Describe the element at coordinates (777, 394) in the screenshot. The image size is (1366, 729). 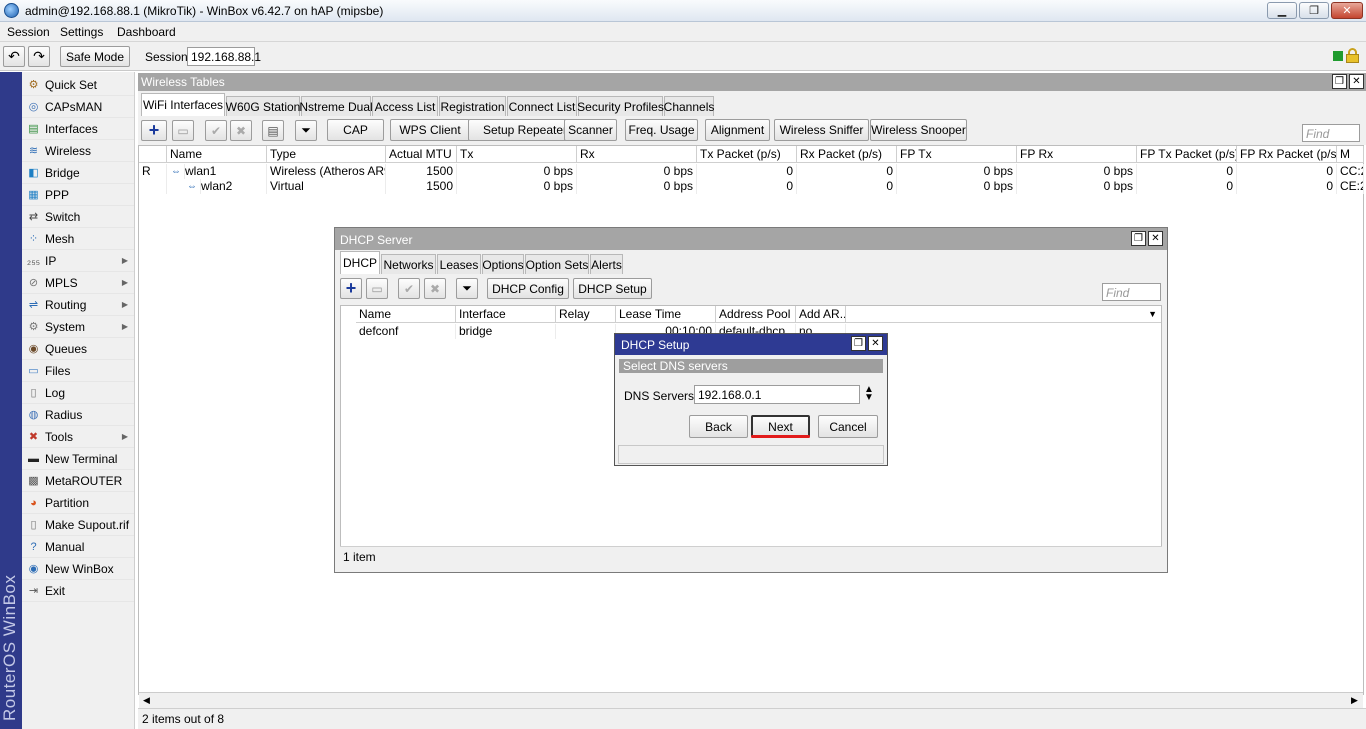
I see `dns-servers-input: 192.168.0.1` at that location.